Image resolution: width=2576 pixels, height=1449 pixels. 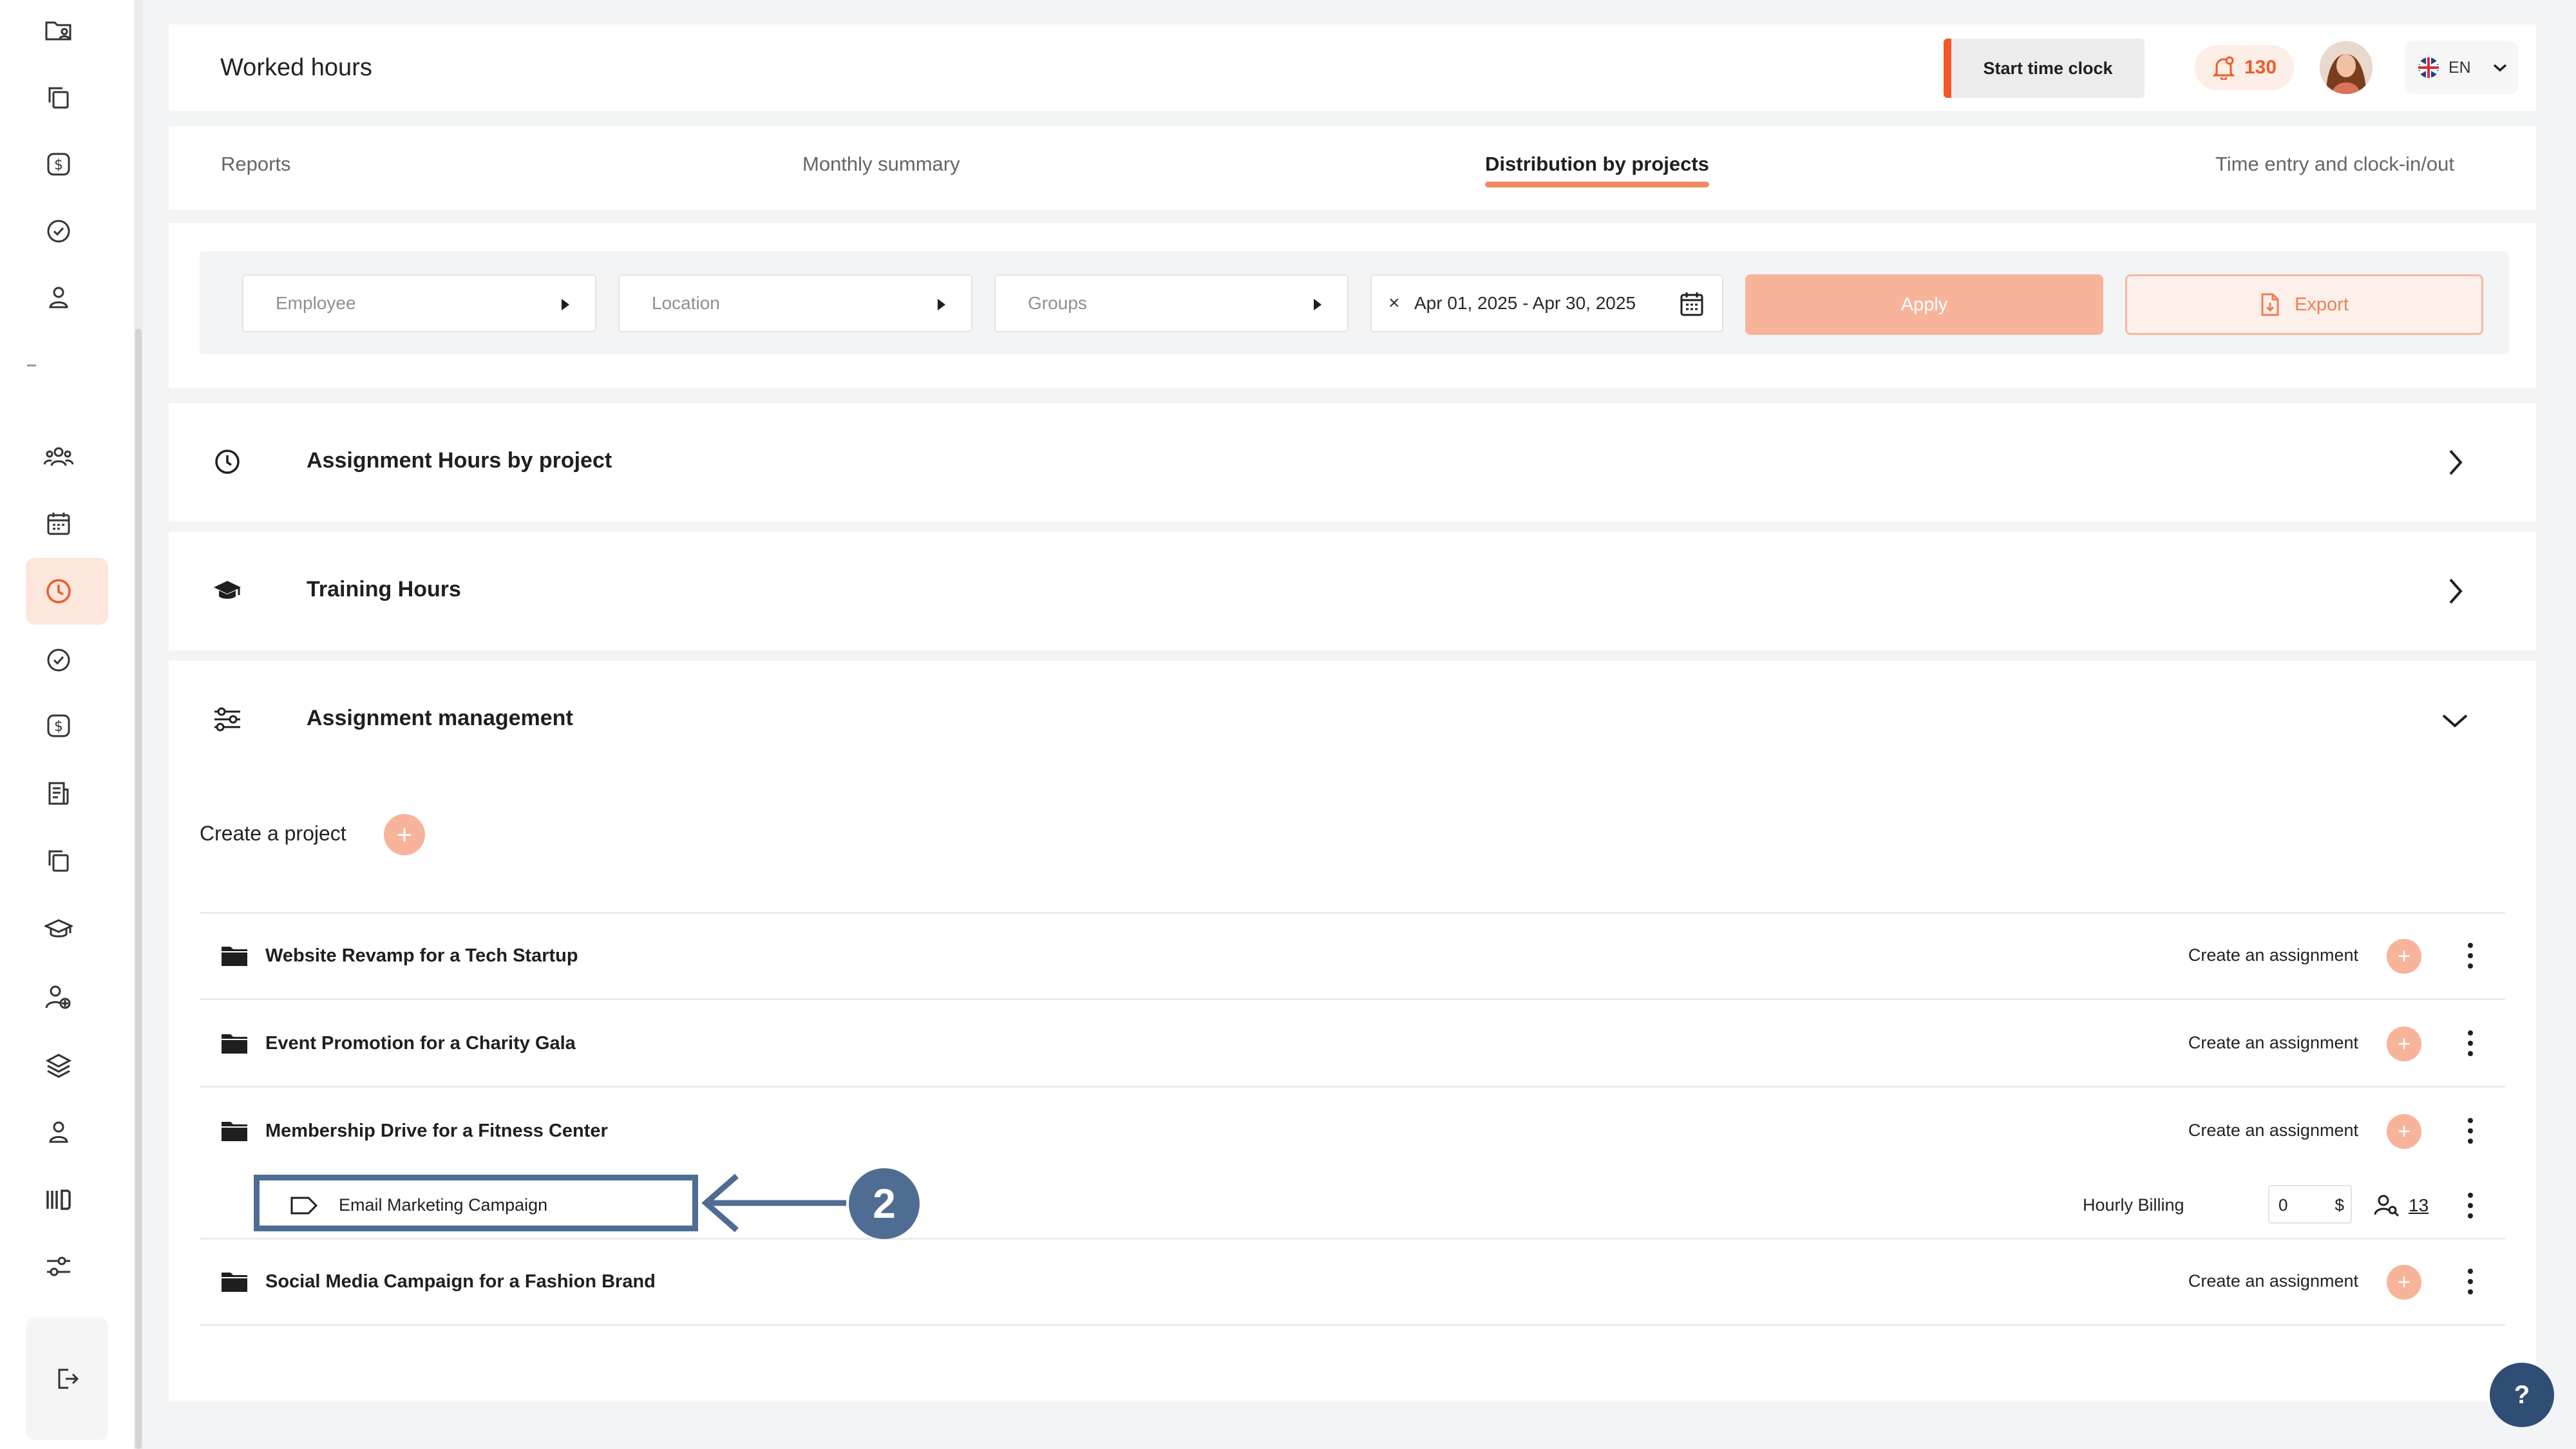 I want to click on avatar, so click(x=2346, y=67).